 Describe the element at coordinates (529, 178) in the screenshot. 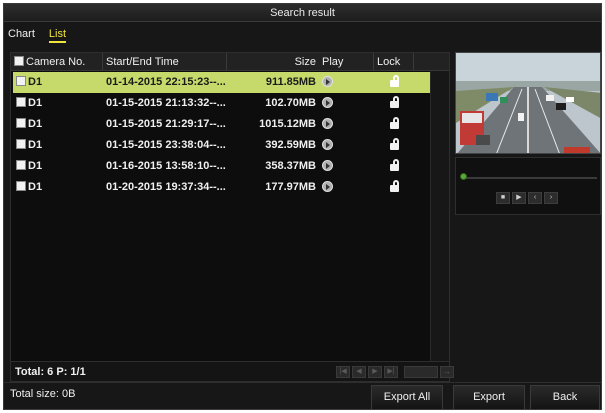

I see `seek-bar` at that location.